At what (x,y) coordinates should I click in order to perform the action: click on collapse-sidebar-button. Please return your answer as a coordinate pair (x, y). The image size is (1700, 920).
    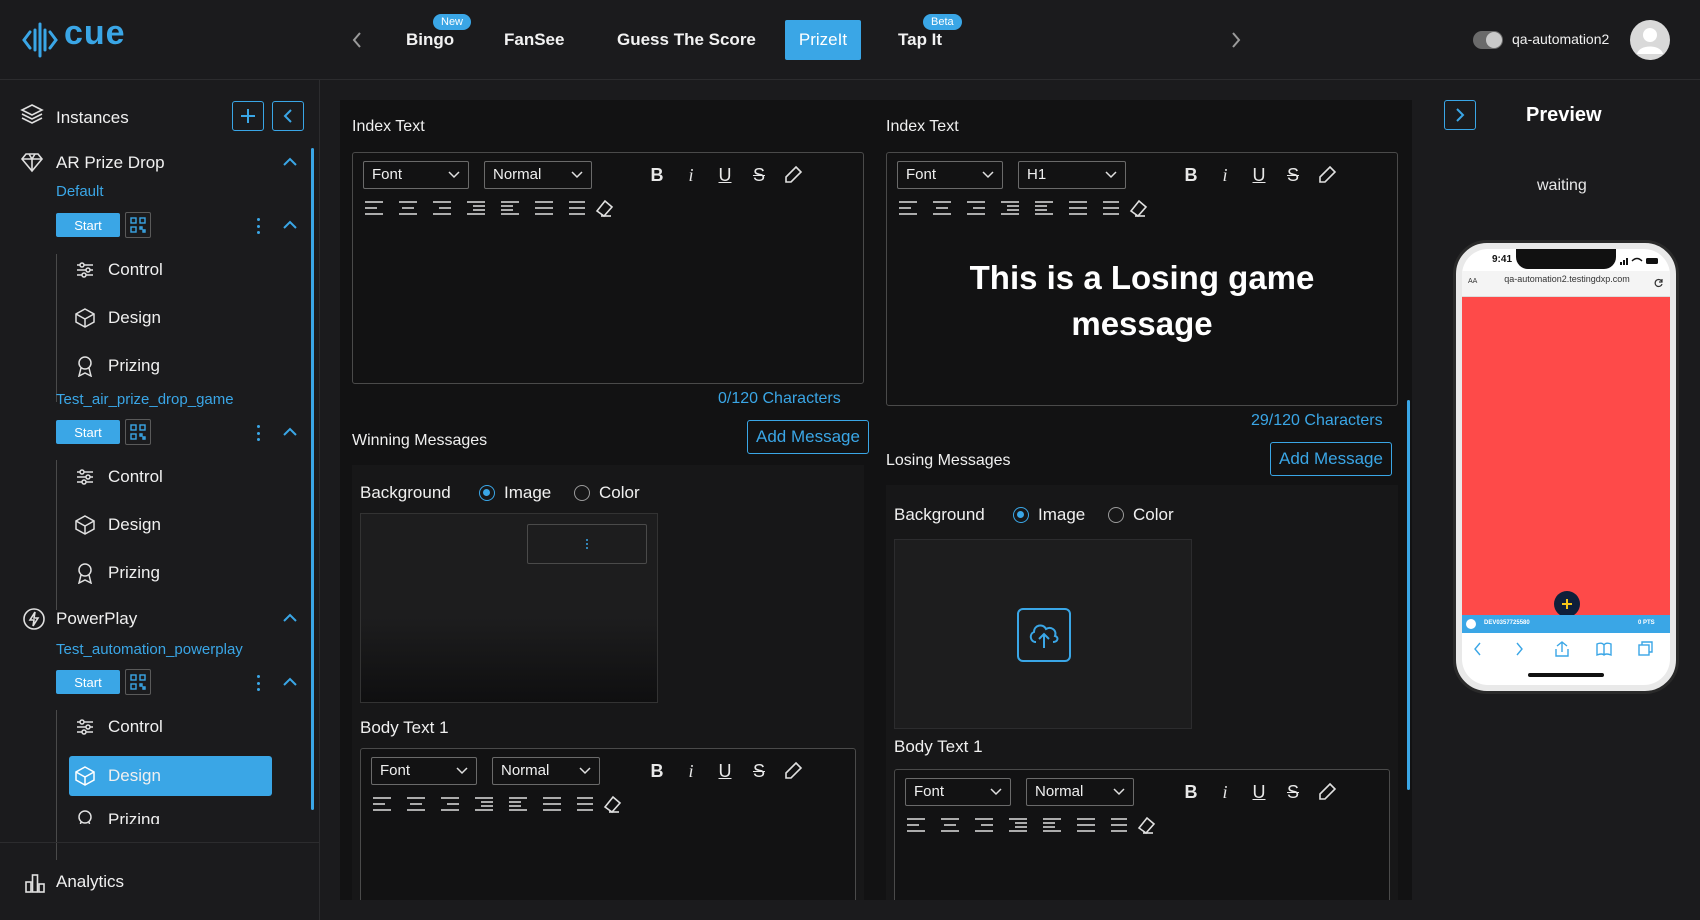
    Looking at the image, I should click on (288, 116).